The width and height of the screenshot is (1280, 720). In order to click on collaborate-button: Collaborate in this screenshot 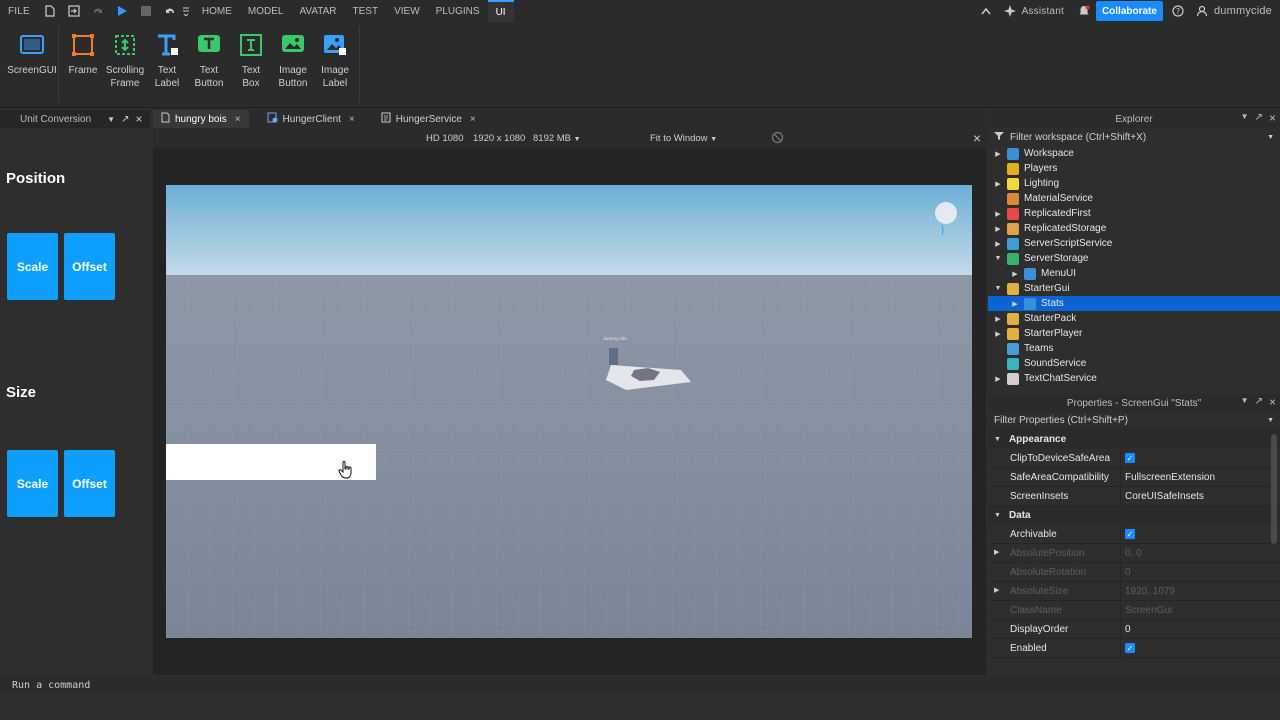, I will do `click(1129, 11)`.